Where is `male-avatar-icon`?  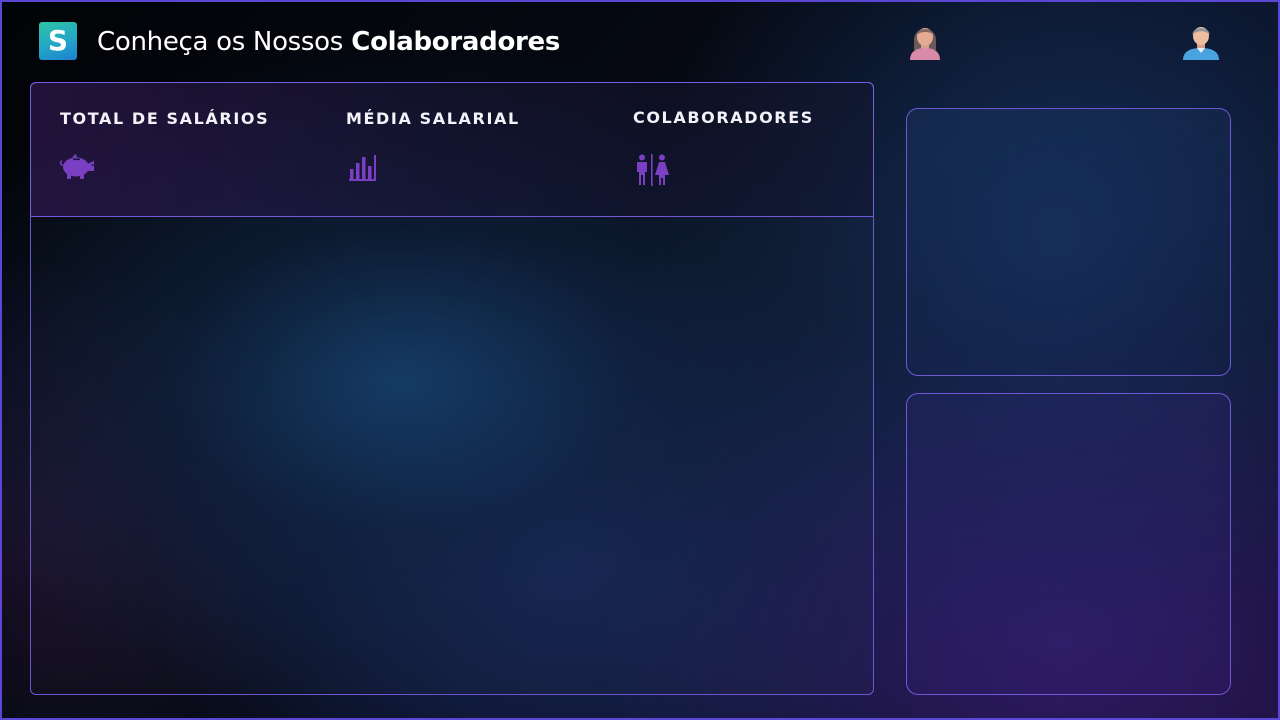
male-avatar-icon is located at coordinates (1201, 43).